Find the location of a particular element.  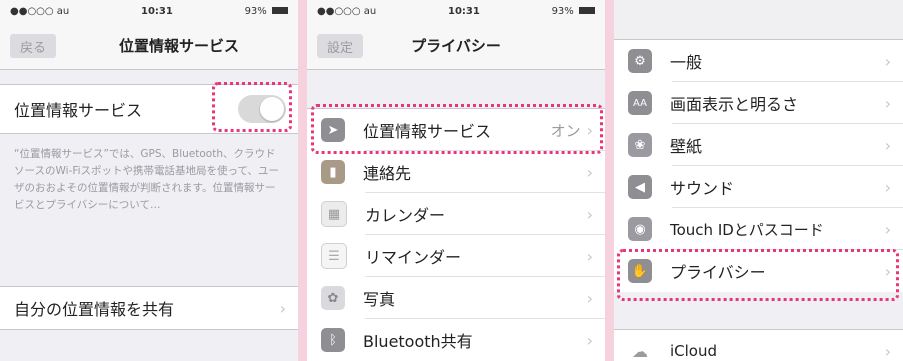

share-location-row: 自分の位置情報を共有 › is located at coordinates (149, 308).